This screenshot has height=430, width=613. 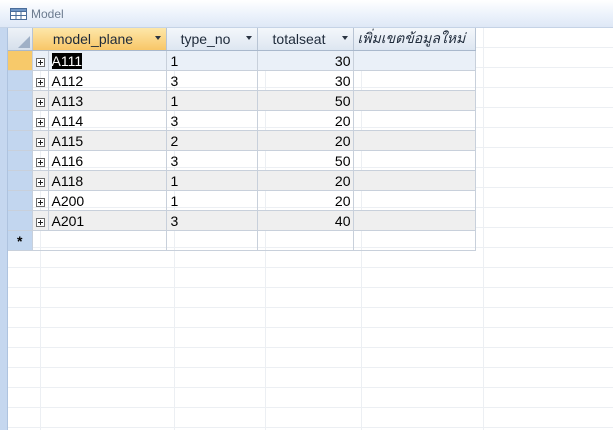 I want to click on column-header-model-plane: model_plane, so click(x=99, y=39).